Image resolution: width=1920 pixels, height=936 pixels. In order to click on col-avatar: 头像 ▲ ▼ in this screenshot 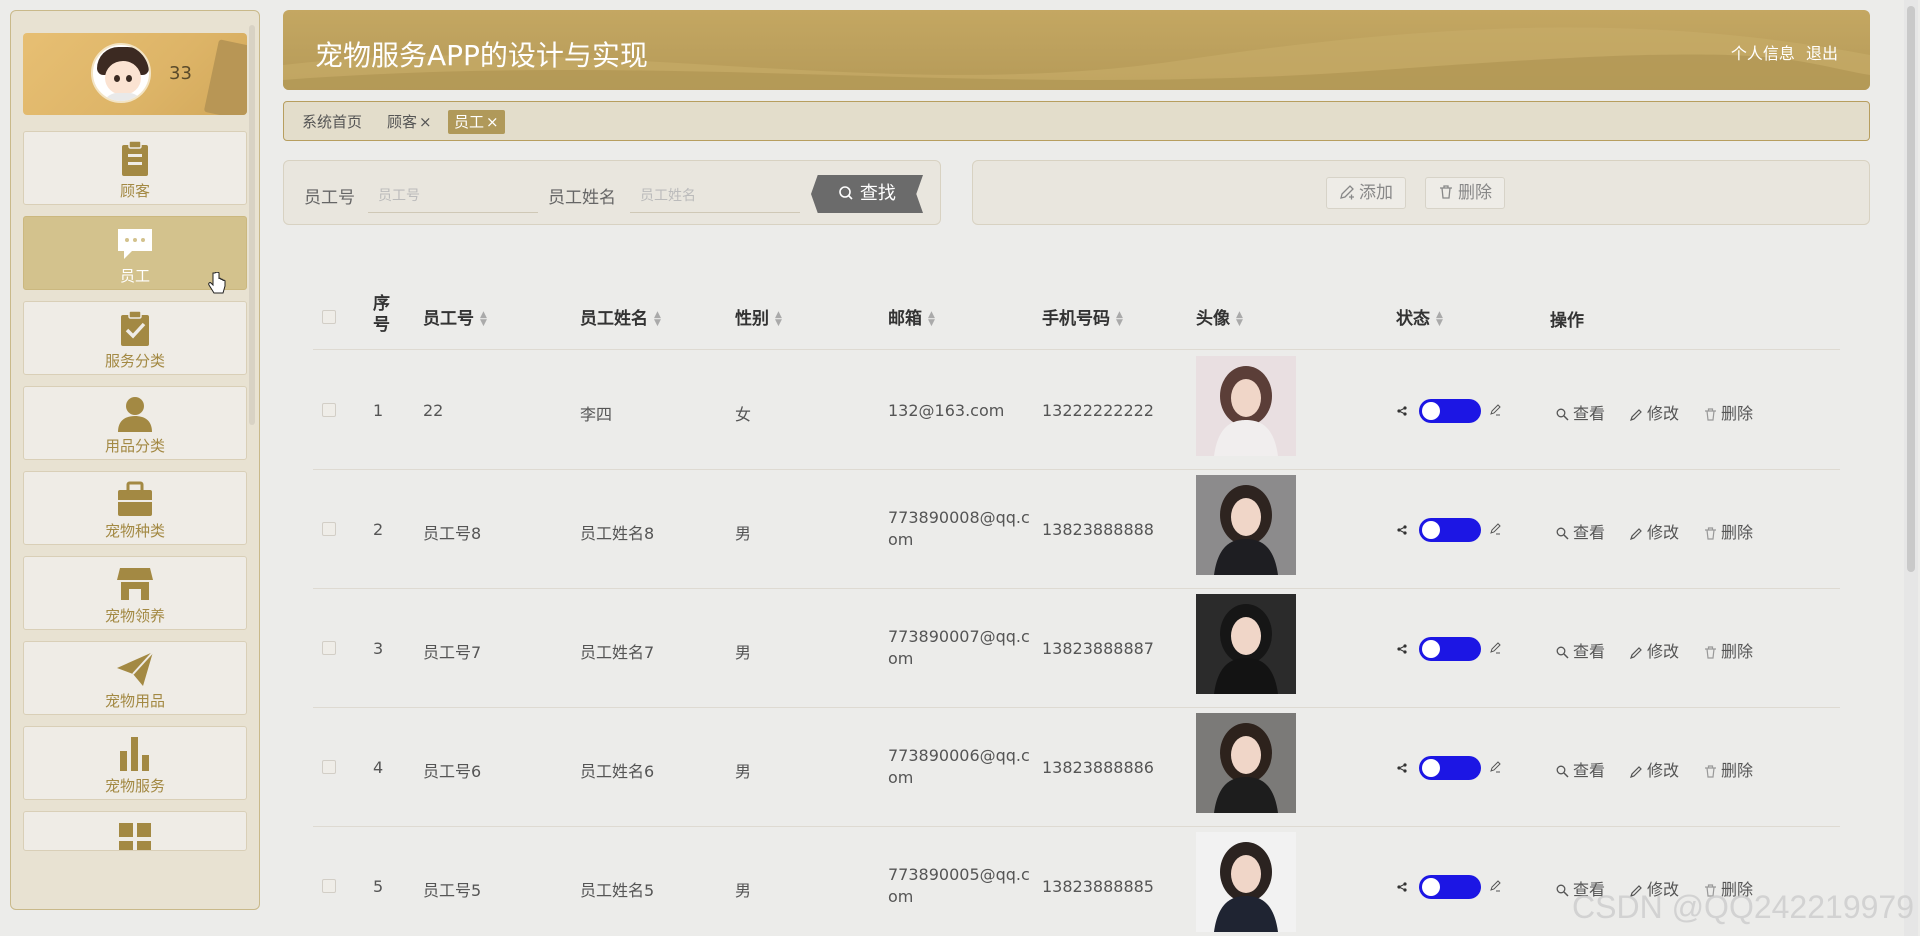, I will do `click(1219, 316)`.